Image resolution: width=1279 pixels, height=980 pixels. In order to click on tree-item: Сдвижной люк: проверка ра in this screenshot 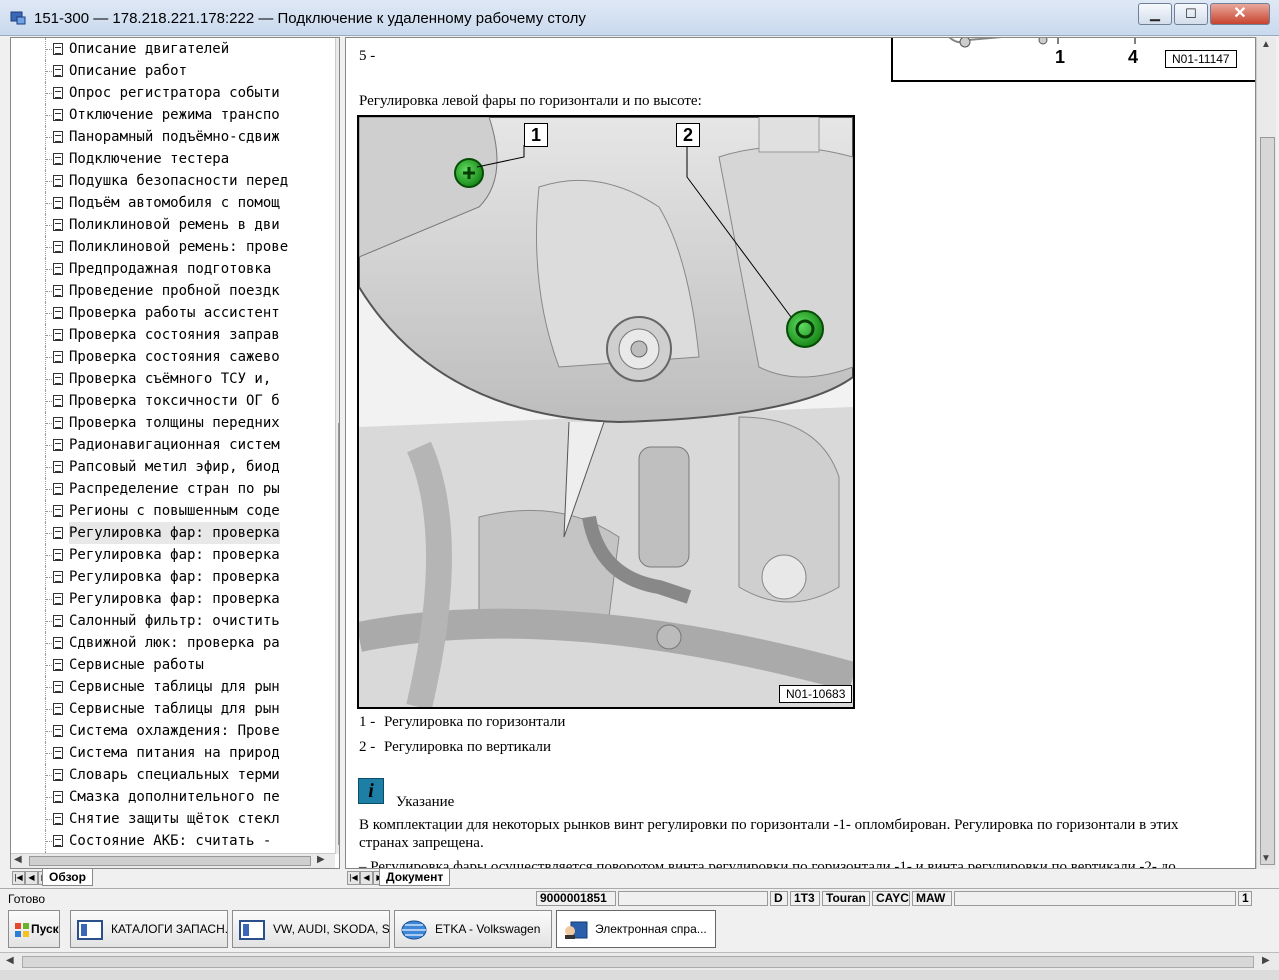, I will do `click(175, 643)`.